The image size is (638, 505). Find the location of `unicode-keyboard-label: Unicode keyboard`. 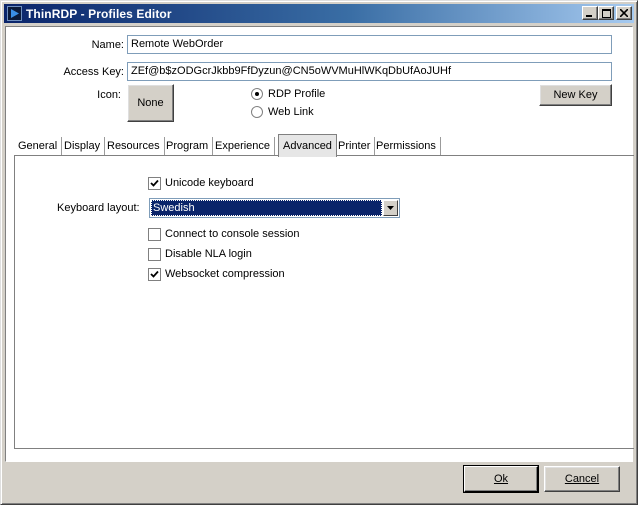

unicode-keyboard-label: Unicode keyboard is located at coordinates (209, 183).